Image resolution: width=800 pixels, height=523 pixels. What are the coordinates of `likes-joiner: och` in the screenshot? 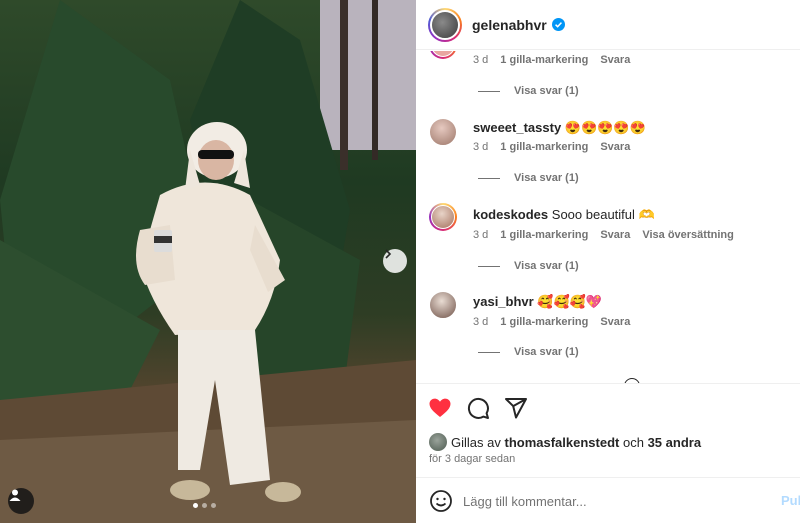 It's located at (633, 442).